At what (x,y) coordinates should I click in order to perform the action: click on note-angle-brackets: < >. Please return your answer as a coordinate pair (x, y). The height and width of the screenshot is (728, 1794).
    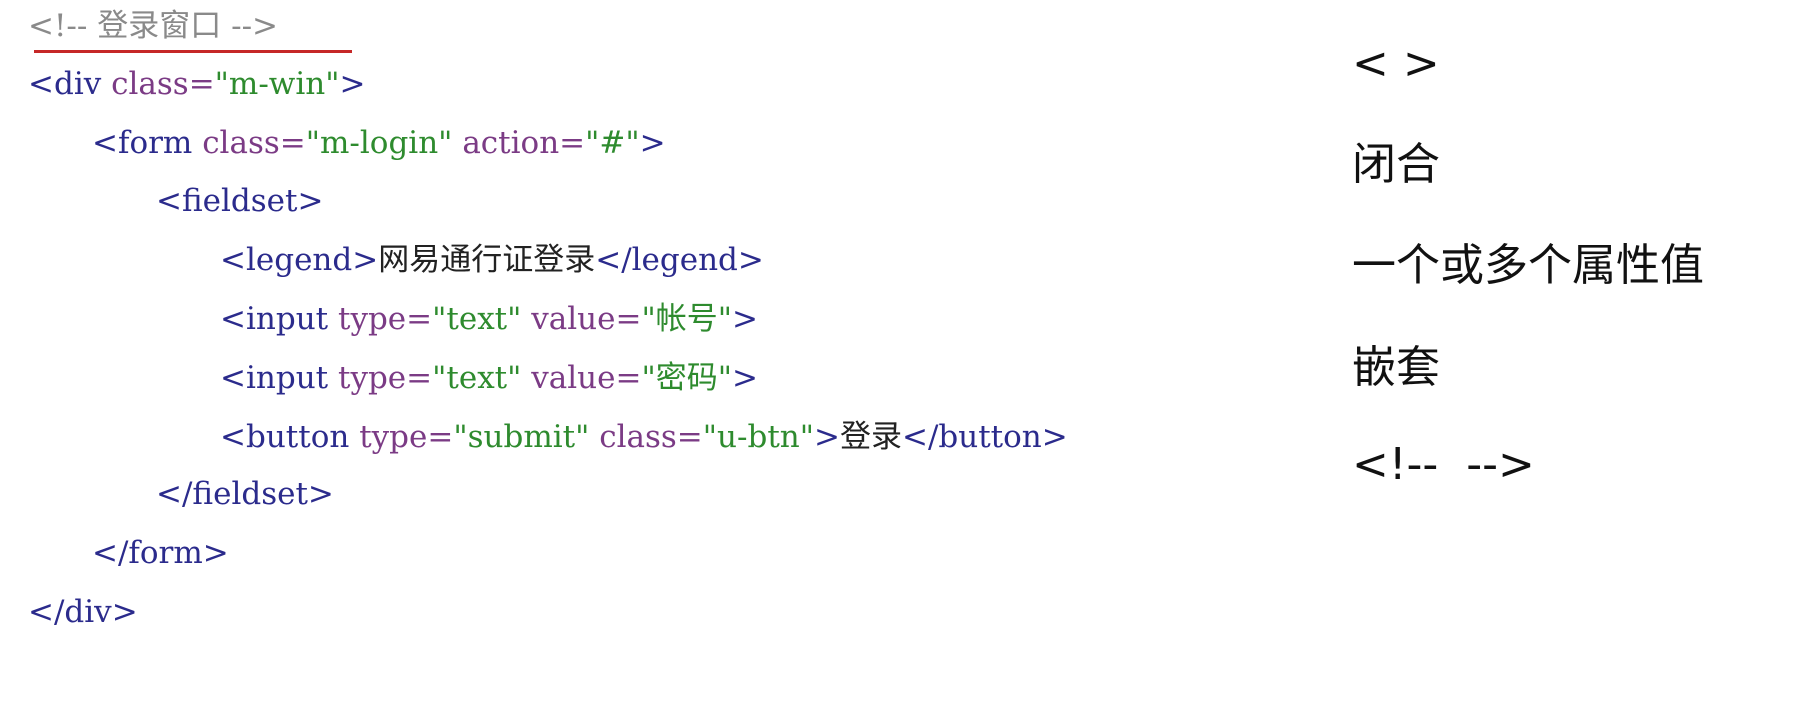
    Looking at the image, I should click on (1396, 63).